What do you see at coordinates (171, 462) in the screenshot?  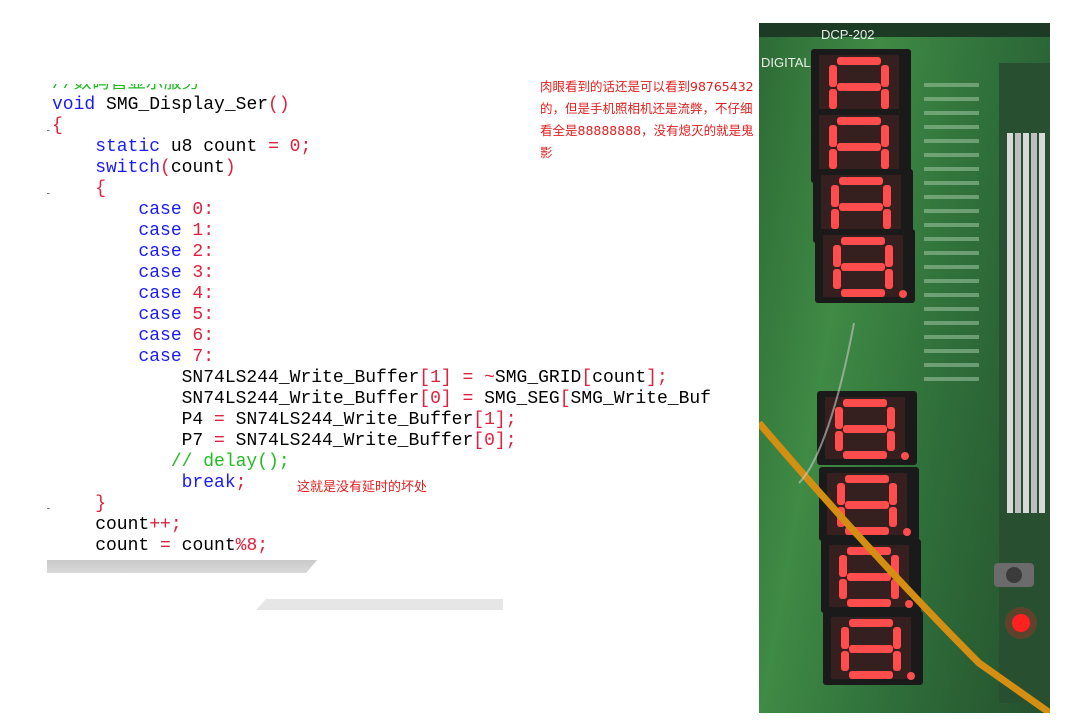 I see `code-token: // delay();` at bounding box center [171, 462].